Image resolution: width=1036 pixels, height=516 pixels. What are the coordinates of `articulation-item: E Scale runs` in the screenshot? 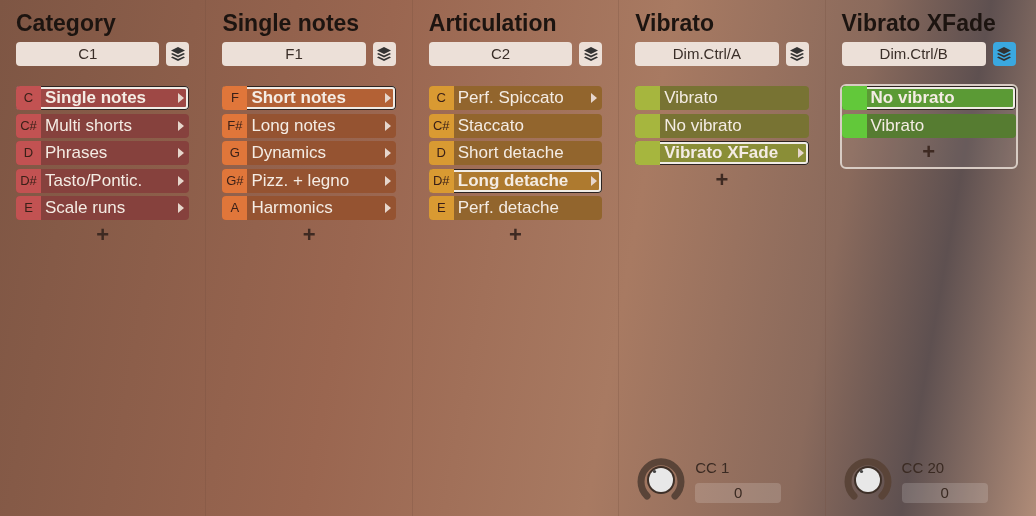 It's located at (103, 208).